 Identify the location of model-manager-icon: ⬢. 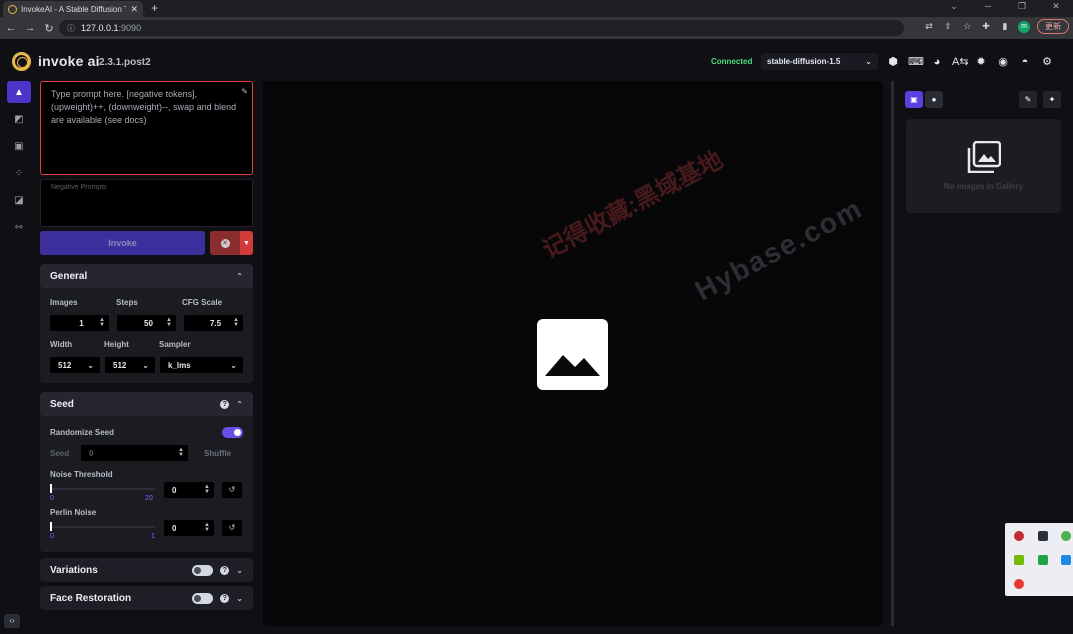
(893, 62).